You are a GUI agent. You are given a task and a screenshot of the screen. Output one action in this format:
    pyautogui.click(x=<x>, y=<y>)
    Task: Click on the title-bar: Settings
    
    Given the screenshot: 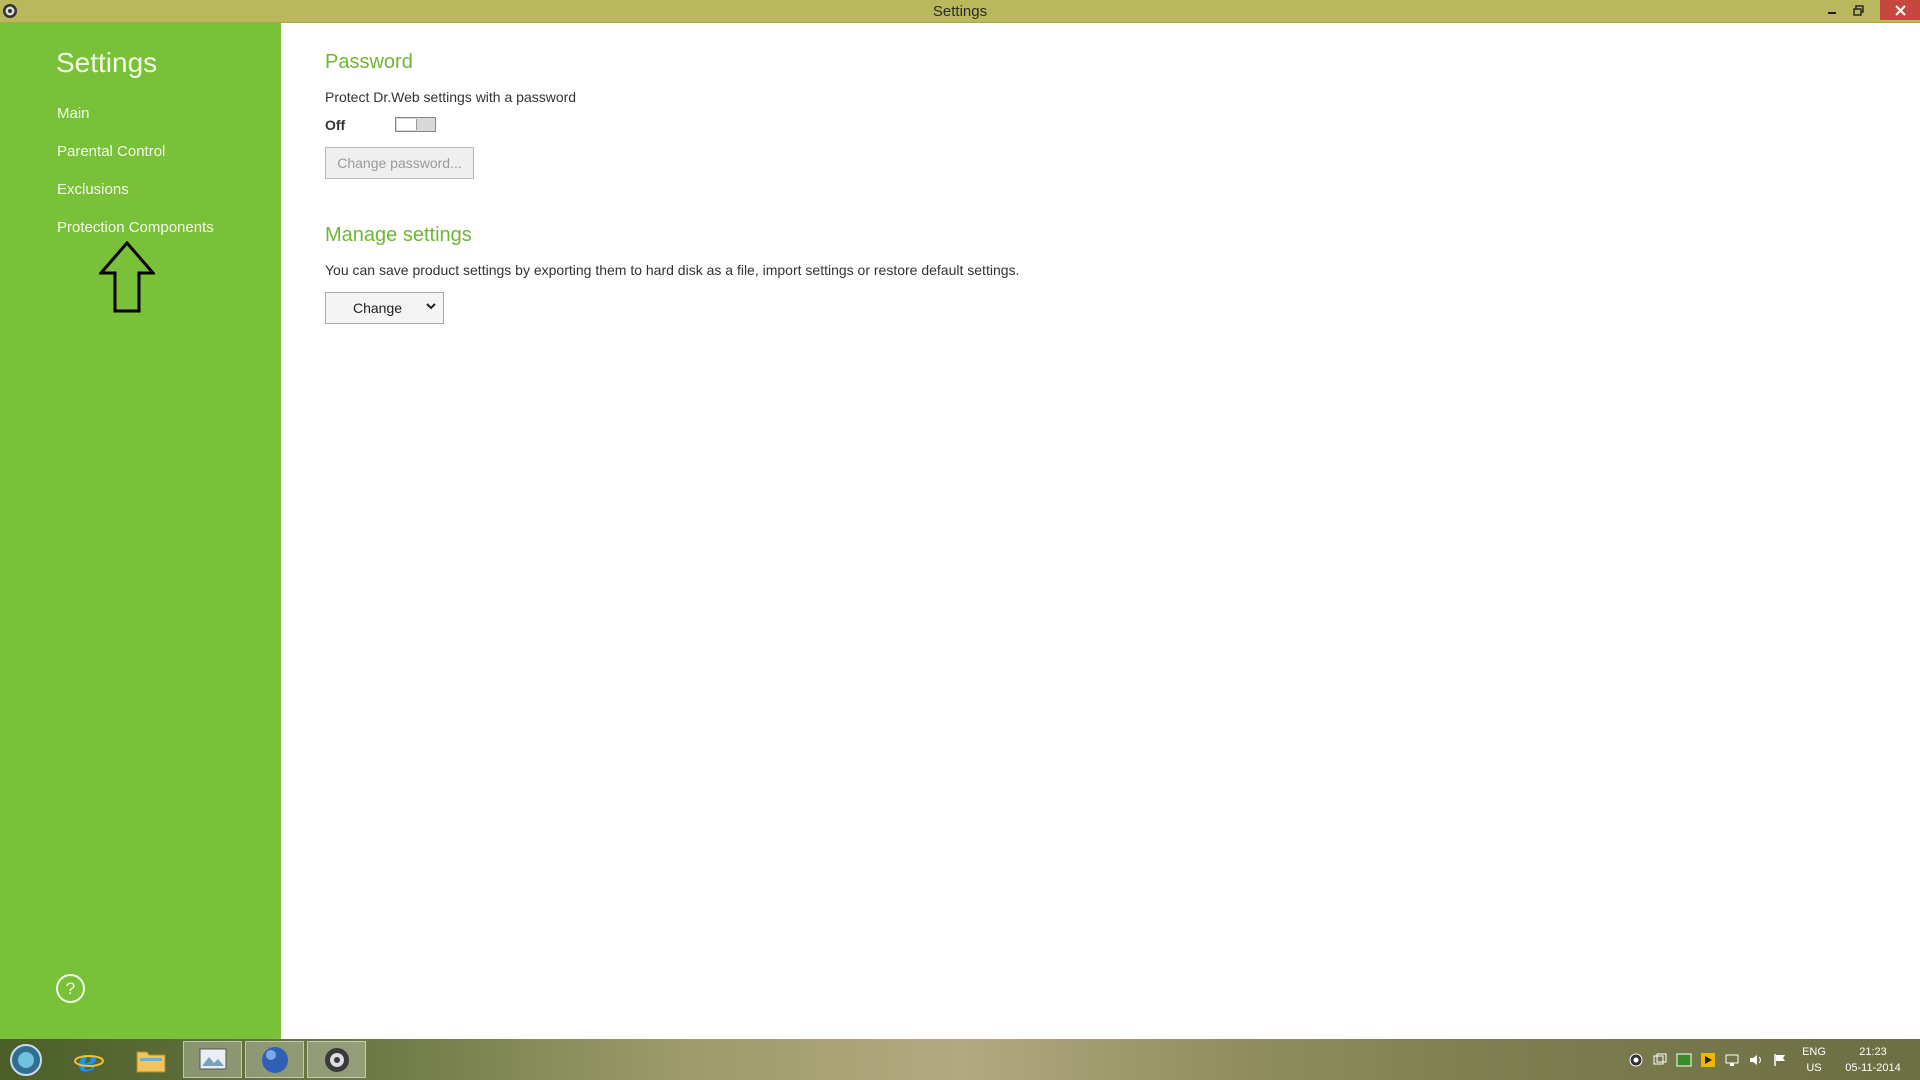 What is the action you would take?
    pyautogui.click(x=960, y=11)
    